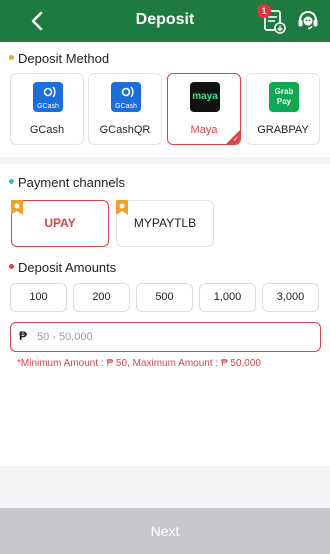 Image resolution: width=330 pixels, height=554 pixels. I want to click on channel-label: UPAY, so click(60, 223).